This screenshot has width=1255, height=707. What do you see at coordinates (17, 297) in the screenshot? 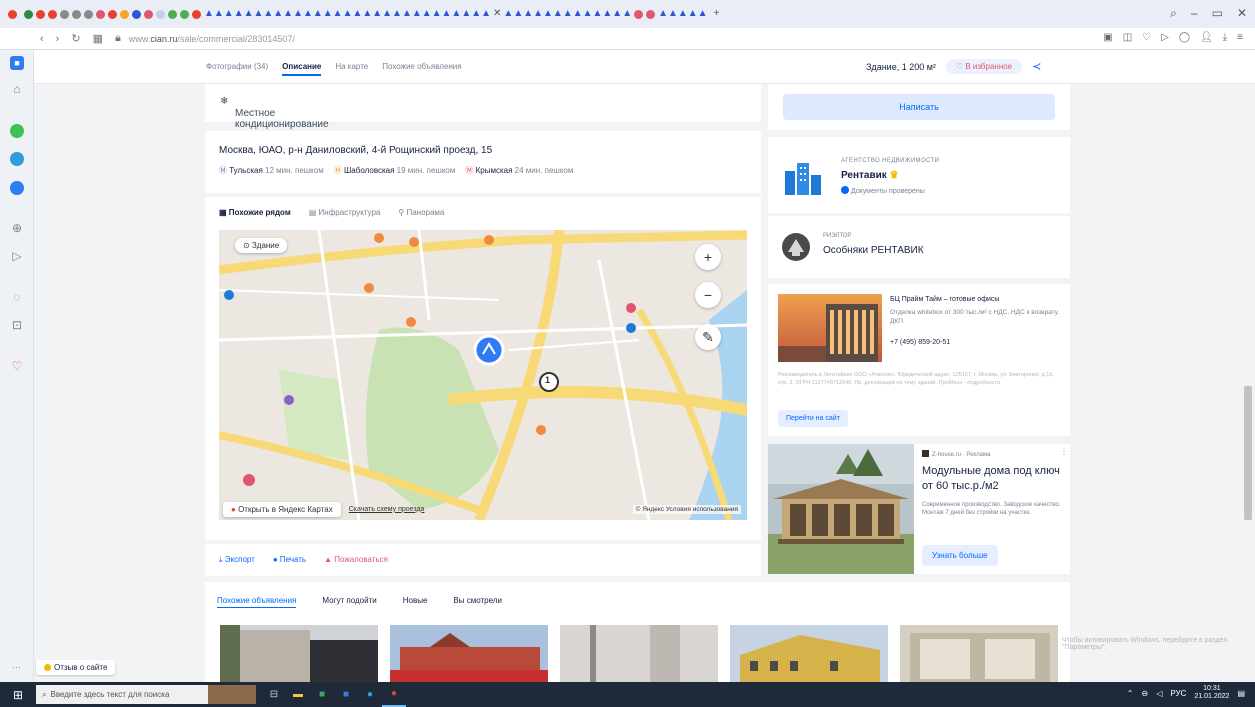
I see `history-icon: ◌` at bounding box center [17, 297].